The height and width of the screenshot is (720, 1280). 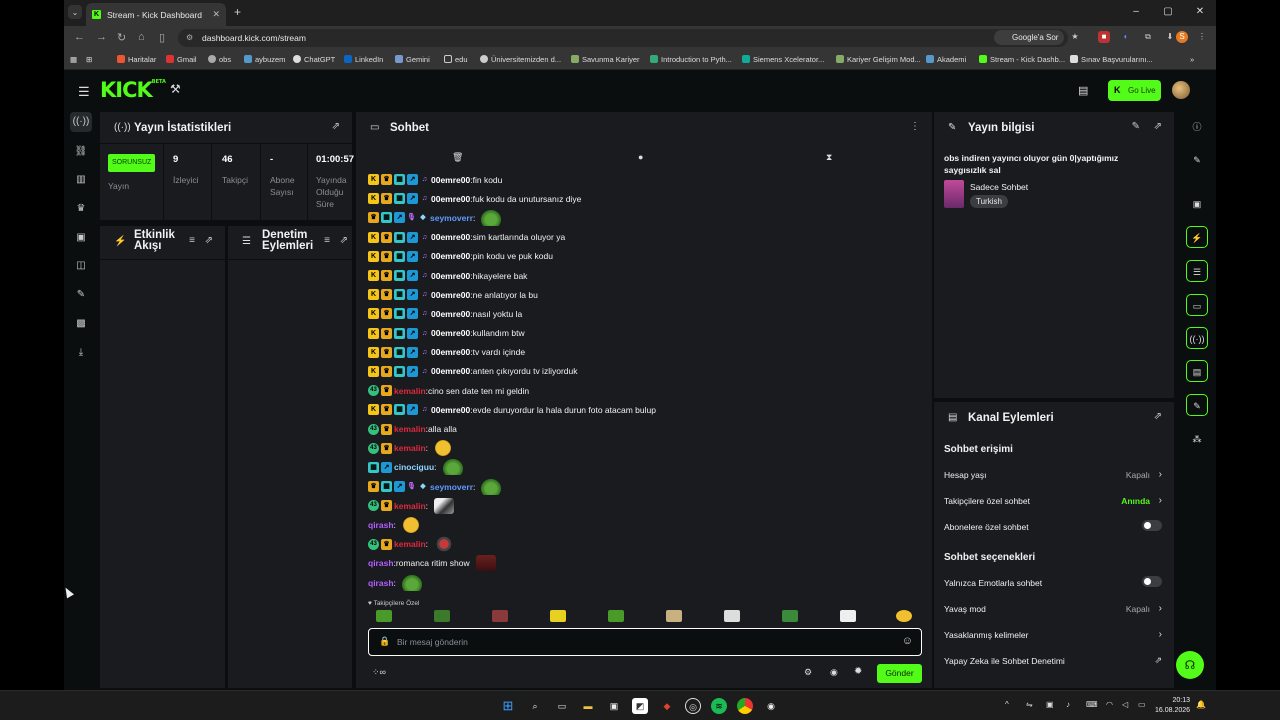 I want to click on bookmark-item: aybuzem, so click(x=264, y=59).